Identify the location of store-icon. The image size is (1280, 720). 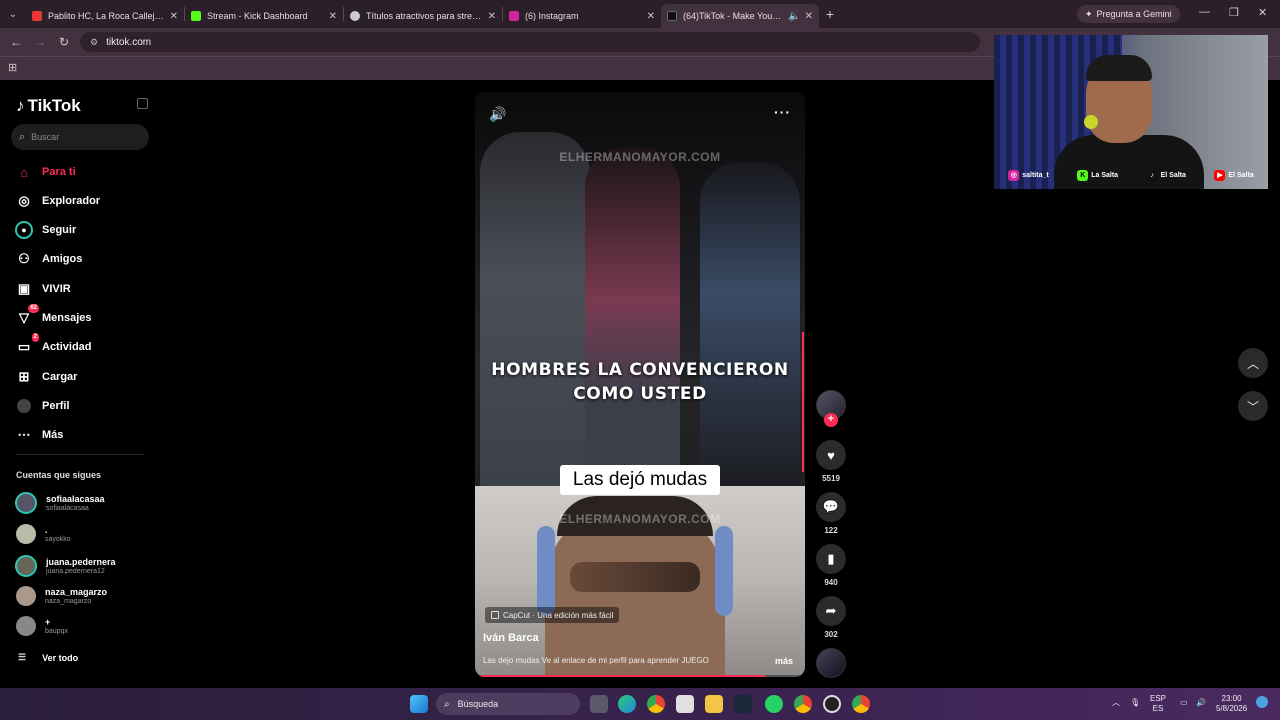
(685, 704).